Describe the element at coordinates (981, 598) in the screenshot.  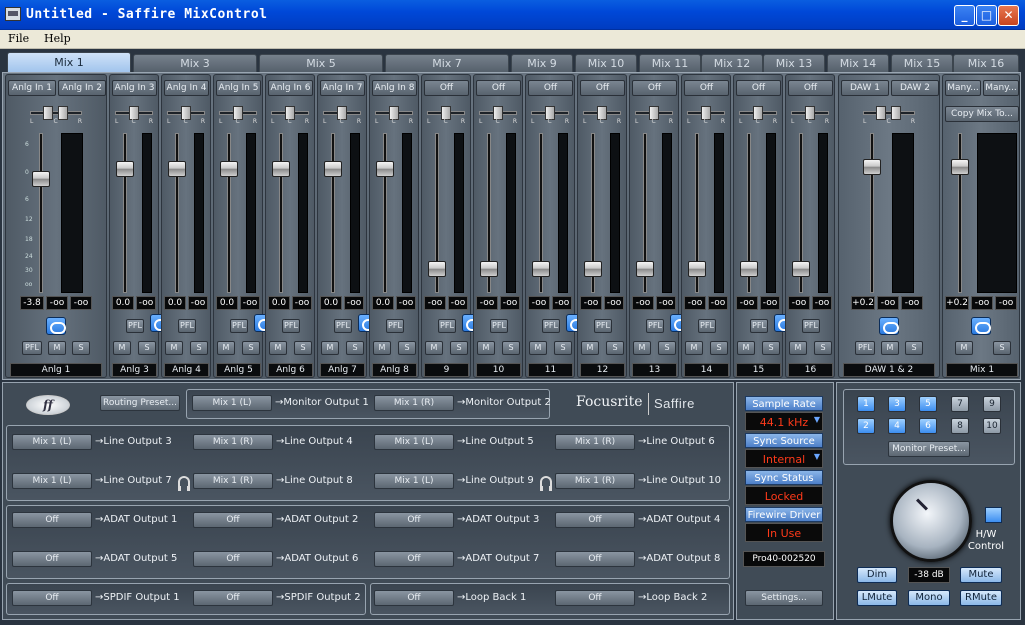
I see `right-mute-button: RMute` at that location.